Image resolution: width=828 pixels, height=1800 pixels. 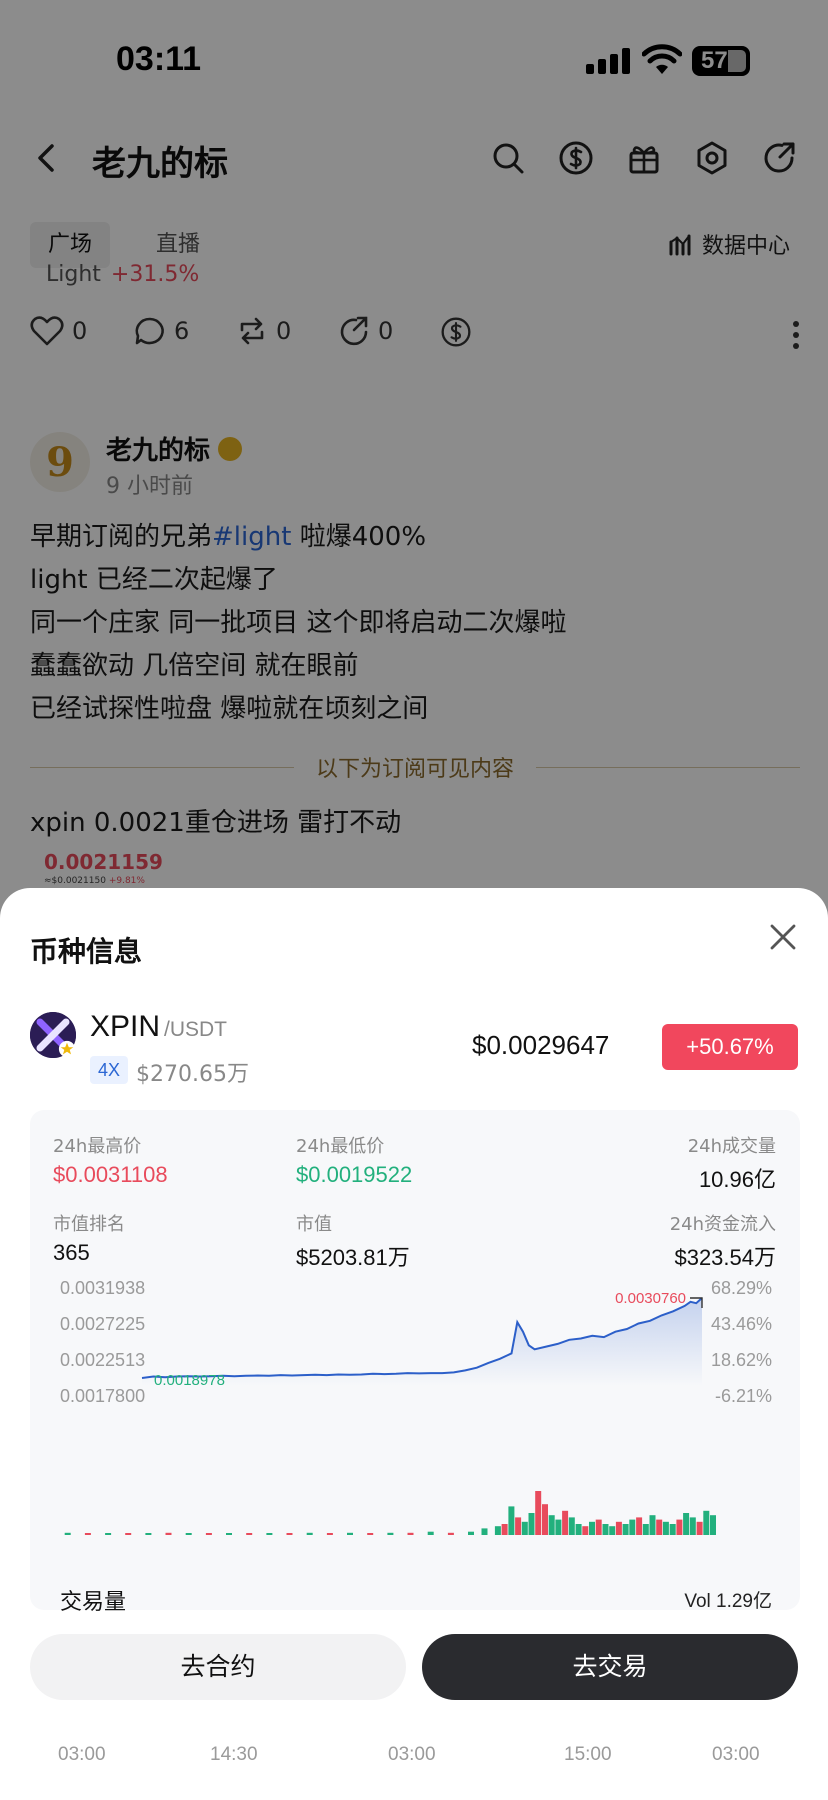 What do you see at coordinates (588, 1754) in the screenshot?
I see `x-tick-label: 15:00` at bounding box center [588, 1754].